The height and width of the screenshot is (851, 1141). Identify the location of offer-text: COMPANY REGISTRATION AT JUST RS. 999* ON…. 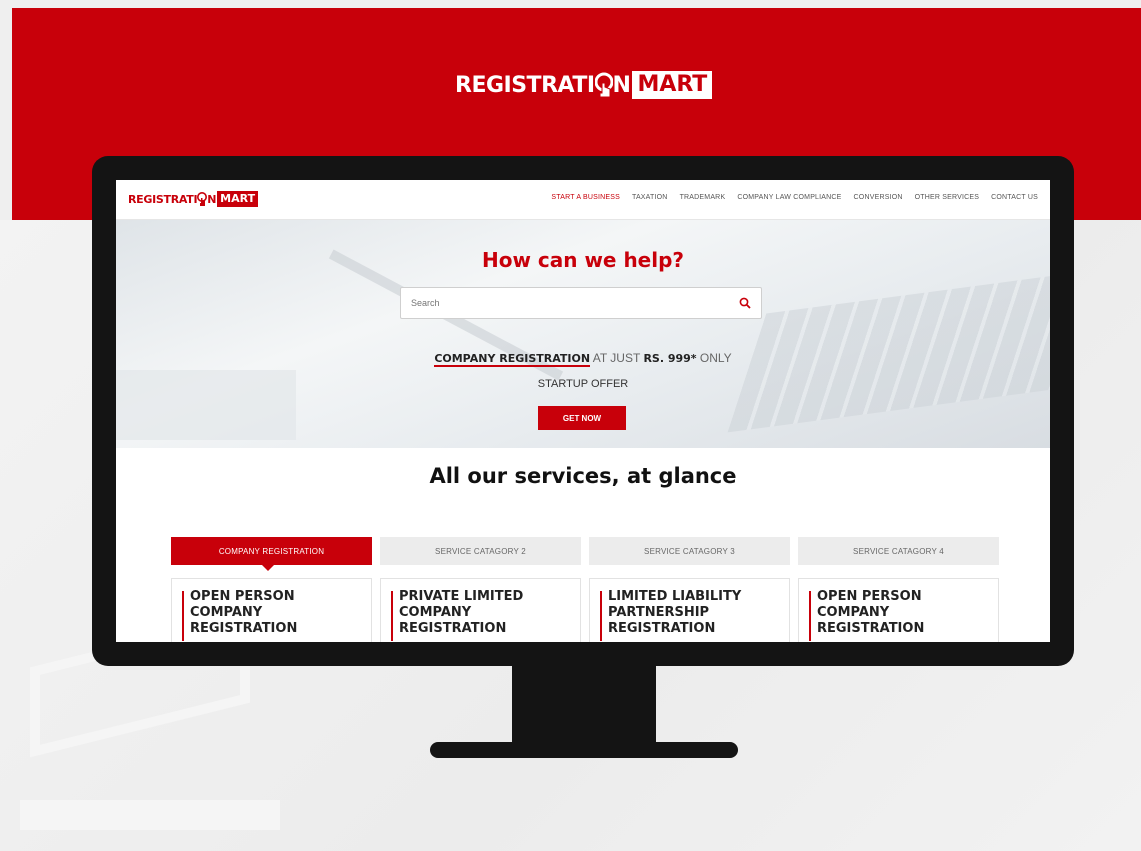
(583, 359).